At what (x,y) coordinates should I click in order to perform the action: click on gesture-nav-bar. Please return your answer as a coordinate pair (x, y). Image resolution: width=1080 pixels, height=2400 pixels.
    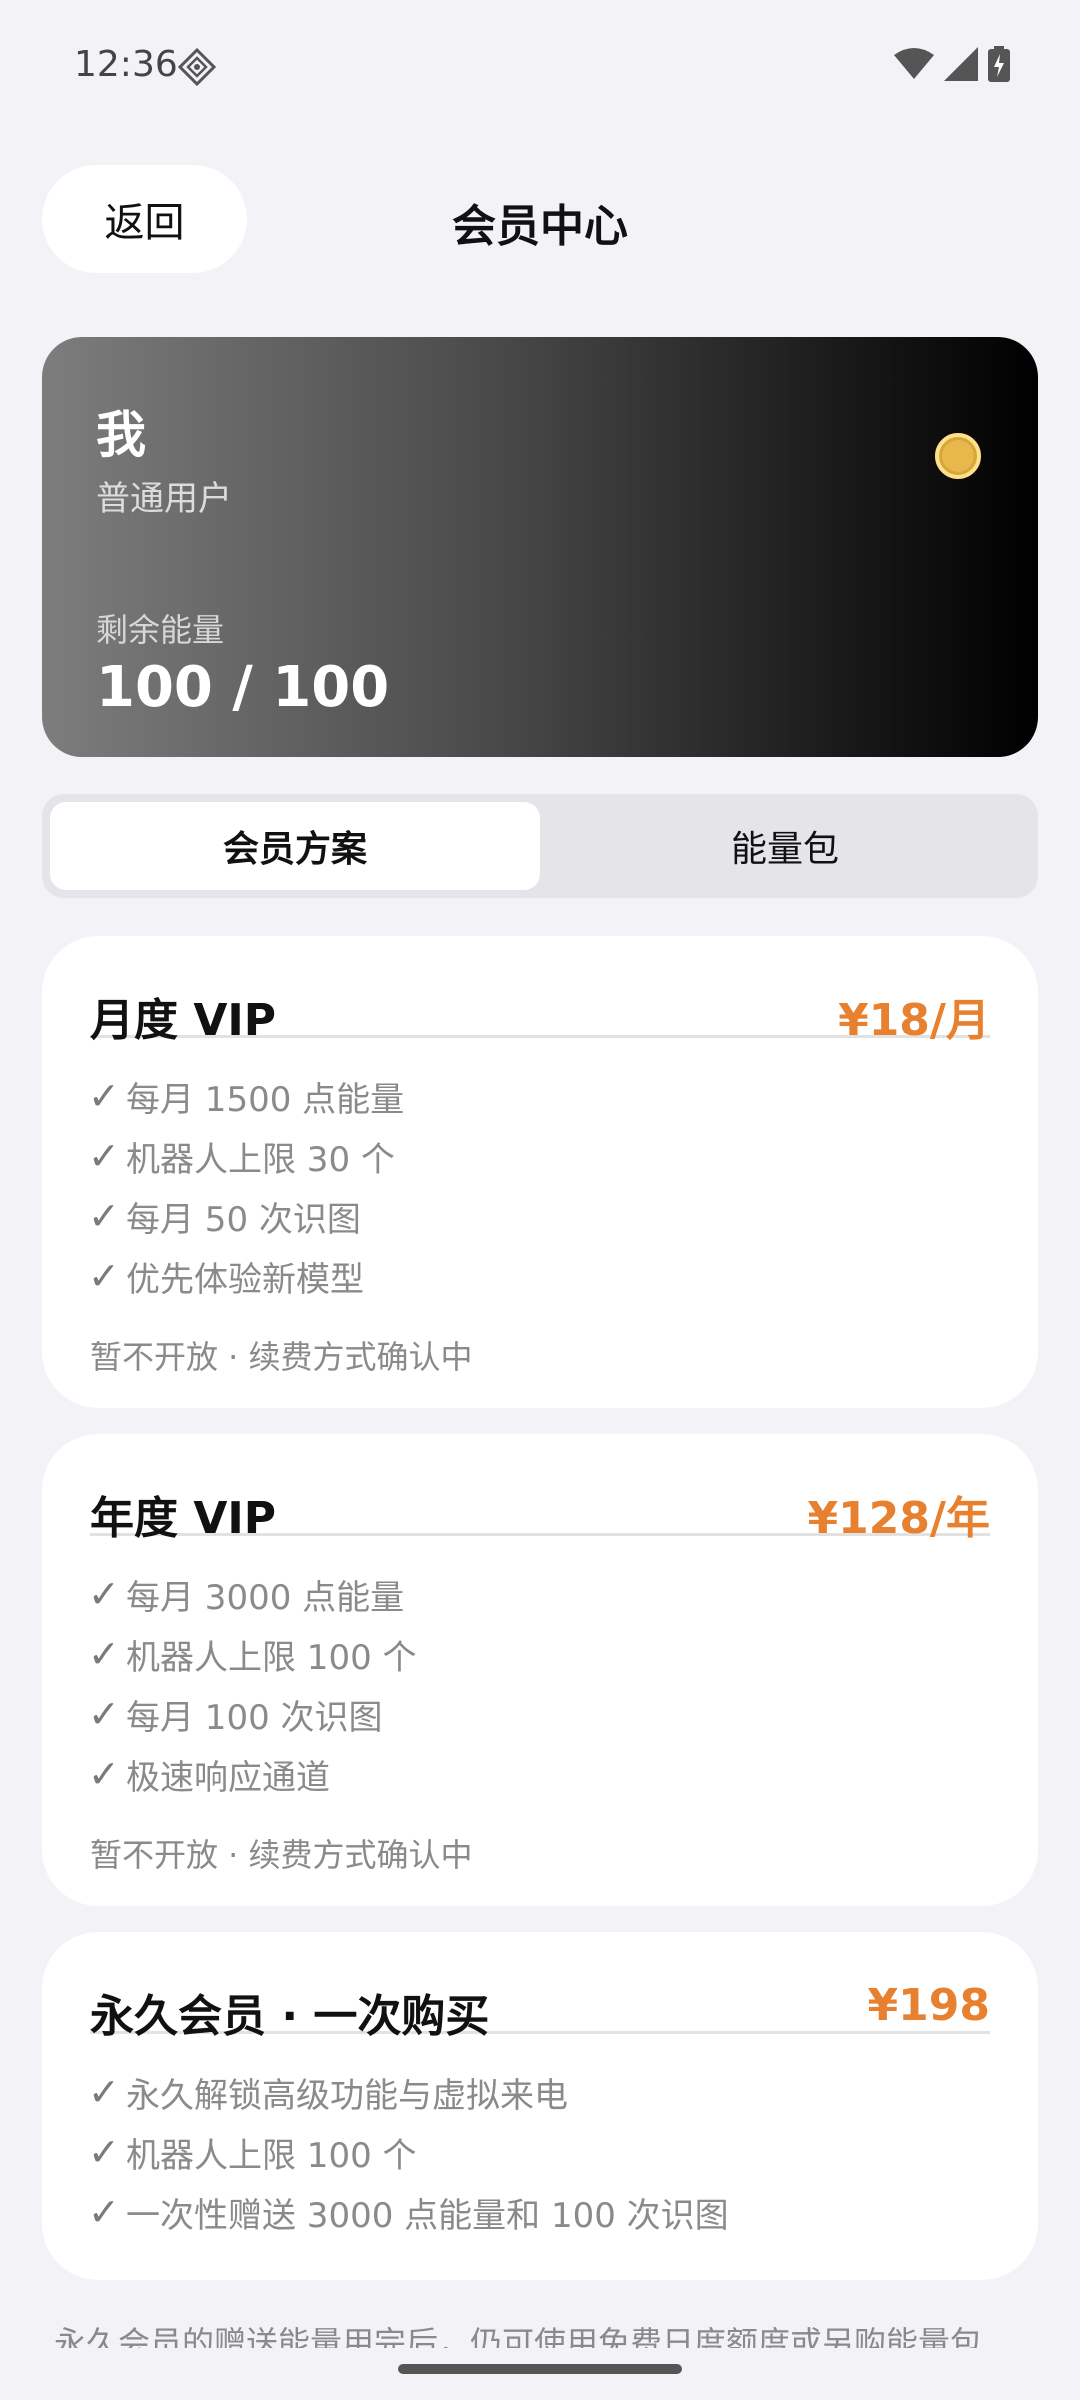
    Looking at the image, I should click on (540, 2369).